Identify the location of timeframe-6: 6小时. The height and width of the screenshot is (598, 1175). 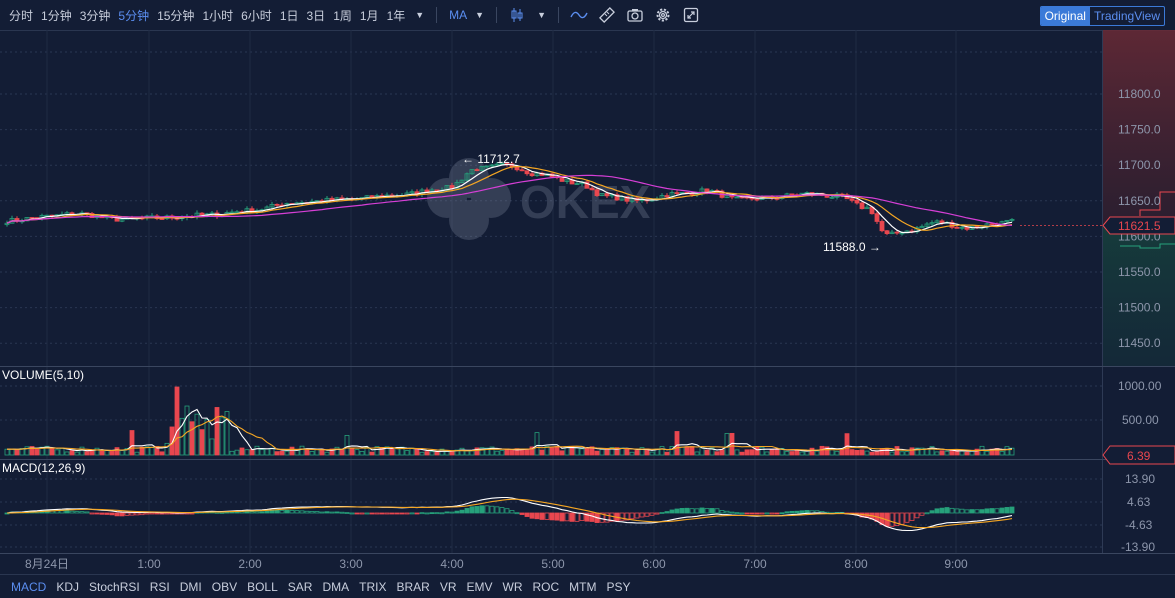
(256, 15).